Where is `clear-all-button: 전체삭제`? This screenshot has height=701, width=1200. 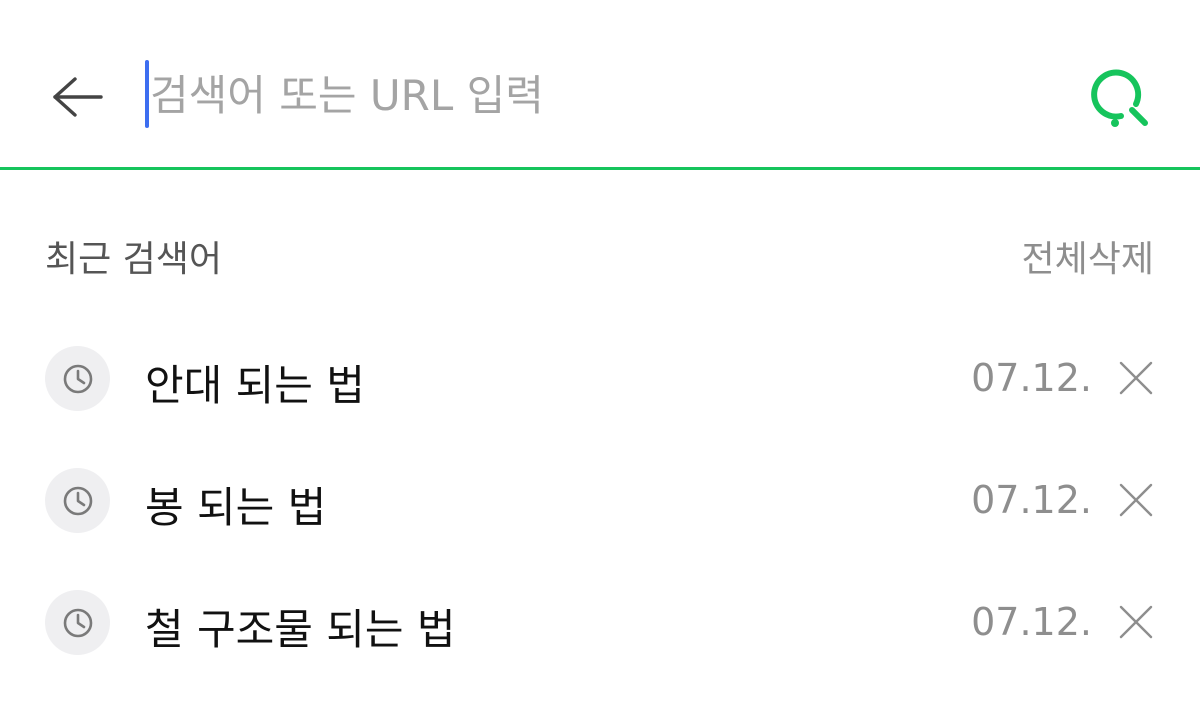 clear-all-button: 전체삭제 is located at coordinates (1088, 256).